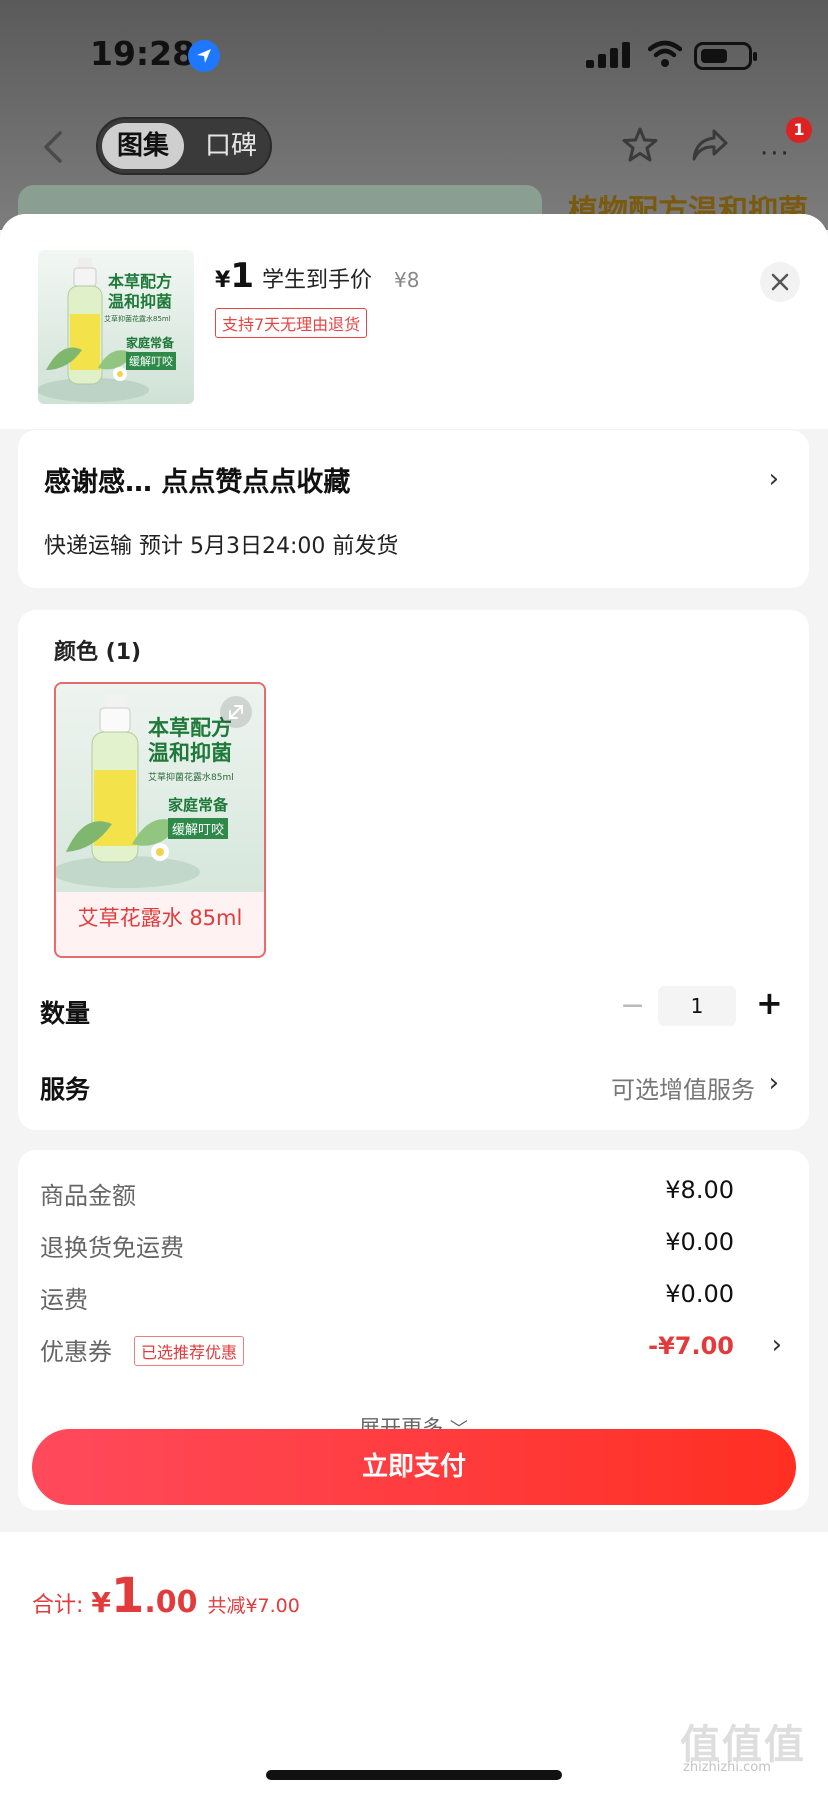 The width and height of the screenshot is (828, 1795). I want to click on location-arrow-icon, so click(204, 56).